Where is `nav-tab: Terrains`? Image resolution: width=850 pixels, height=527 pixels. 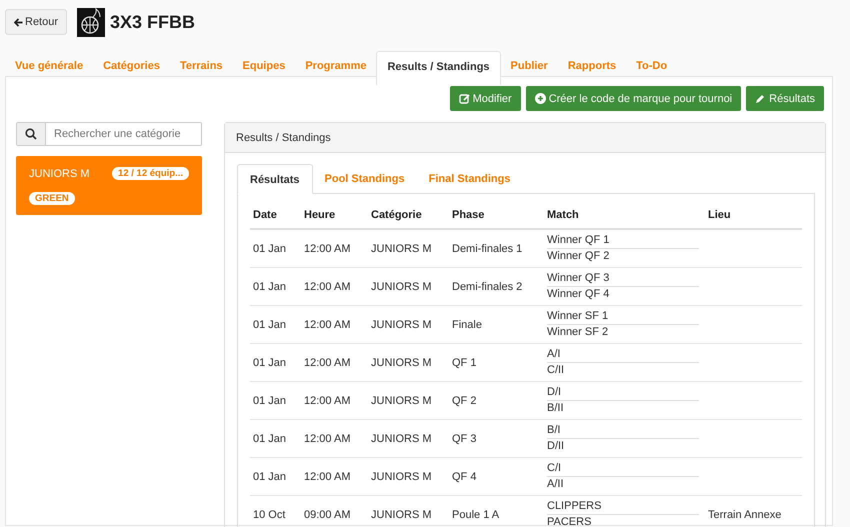
nav-tab: Terrains is located at coordinates (201, 67).